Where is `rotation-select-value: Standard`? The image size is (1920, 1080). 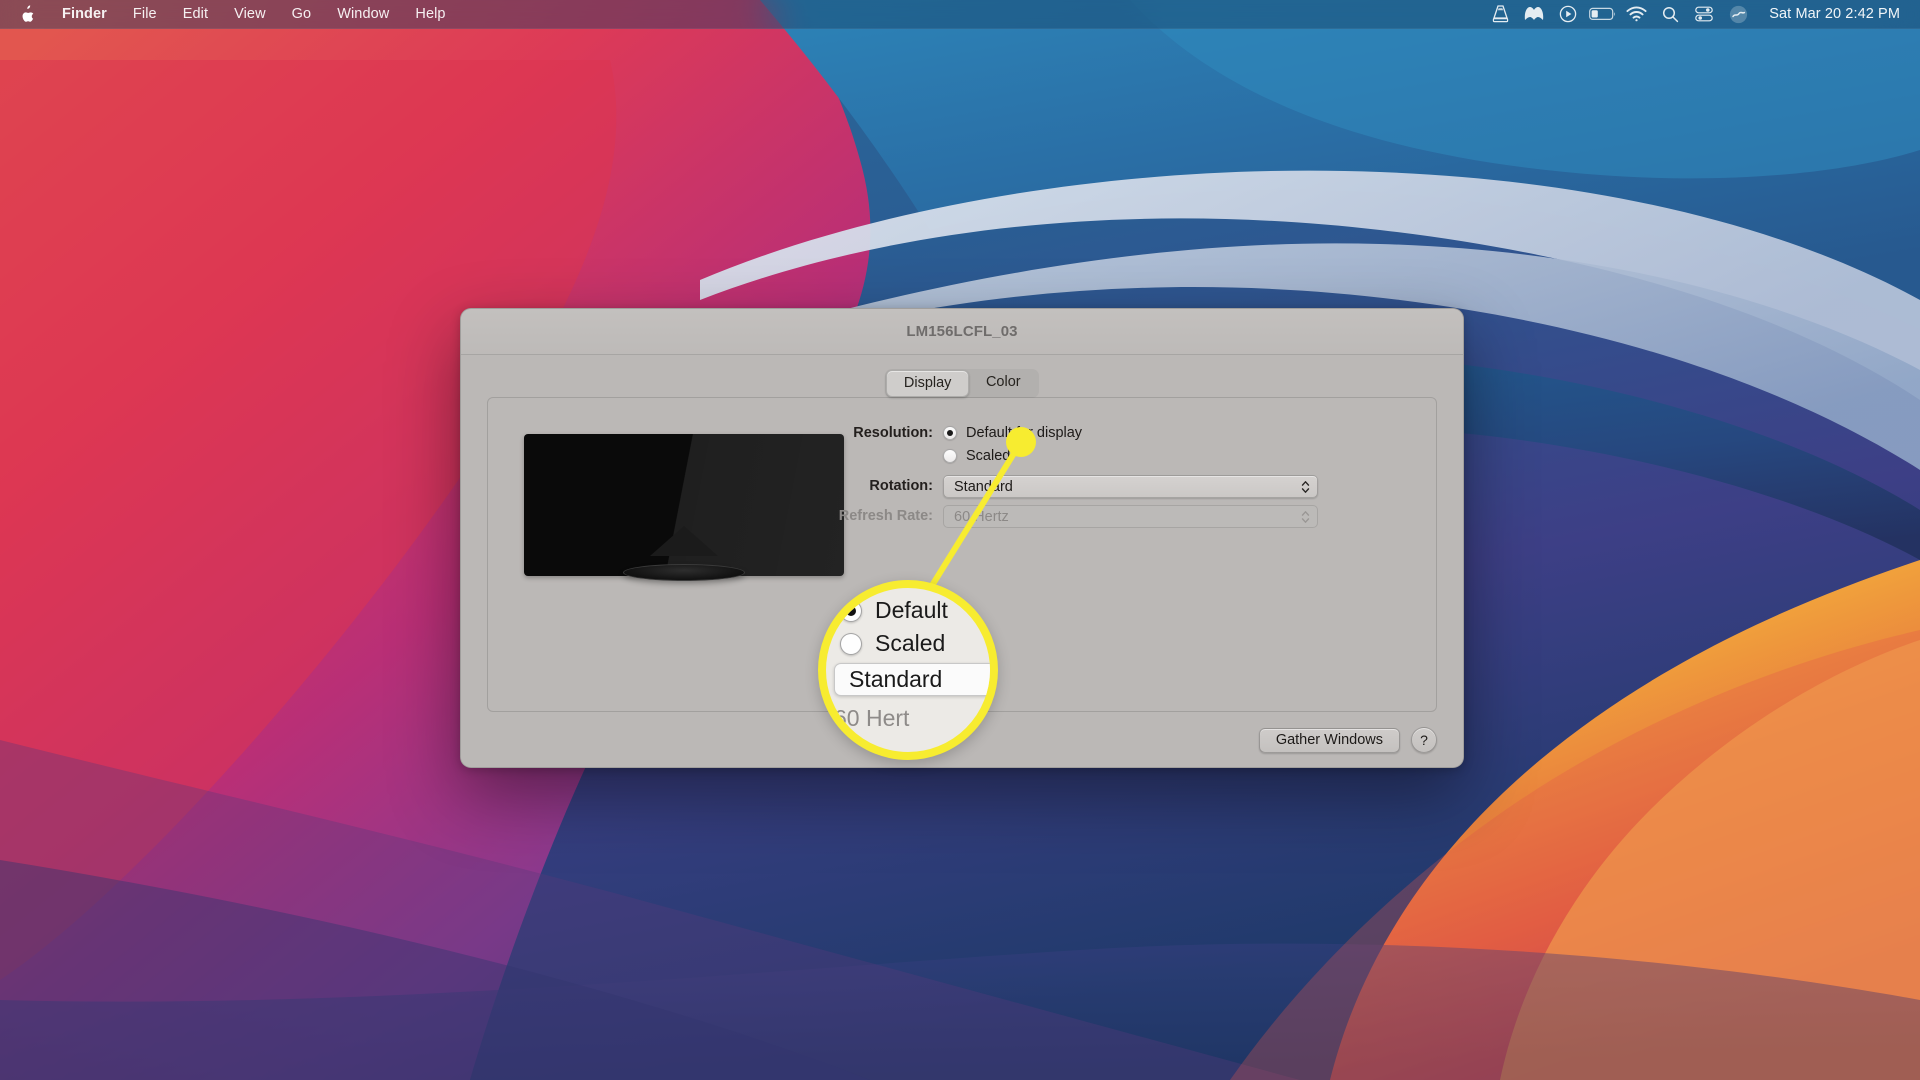 rotation-select-value: Standard is located at coordinates (983, 486).